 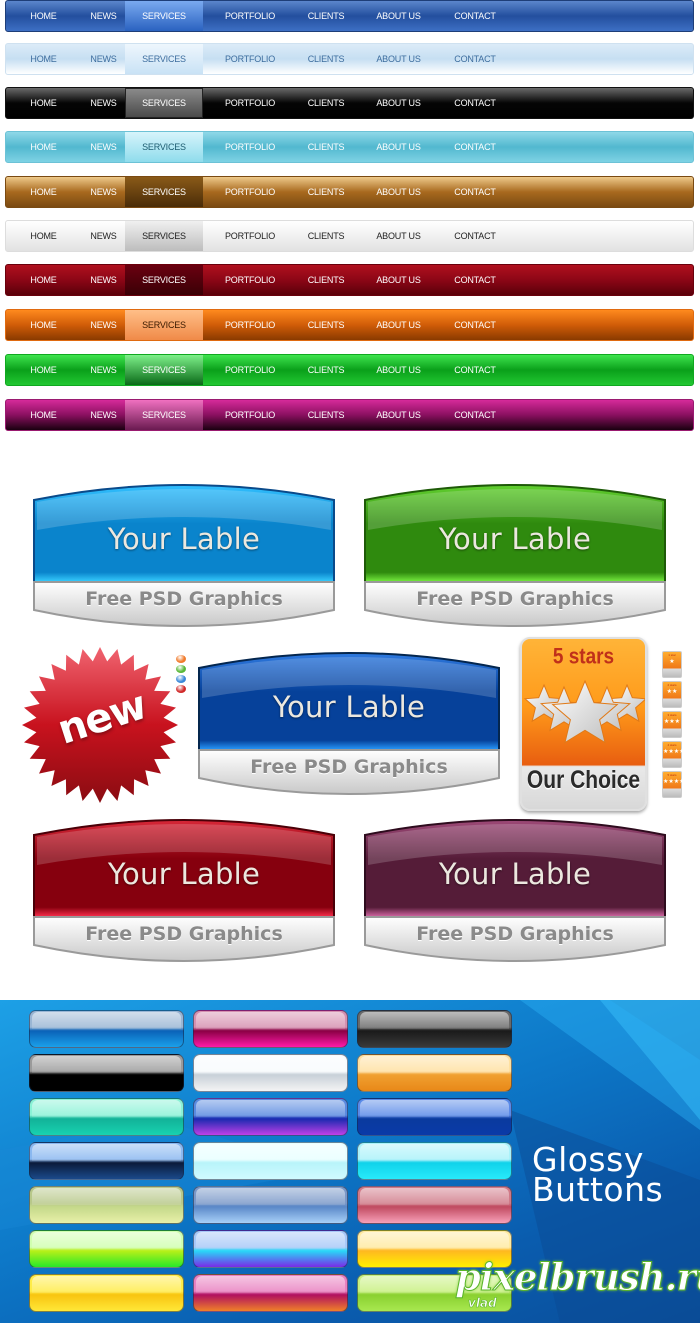 I want to click on mini-rating-card: 2 stars ★★, so click(x=672, y=694).